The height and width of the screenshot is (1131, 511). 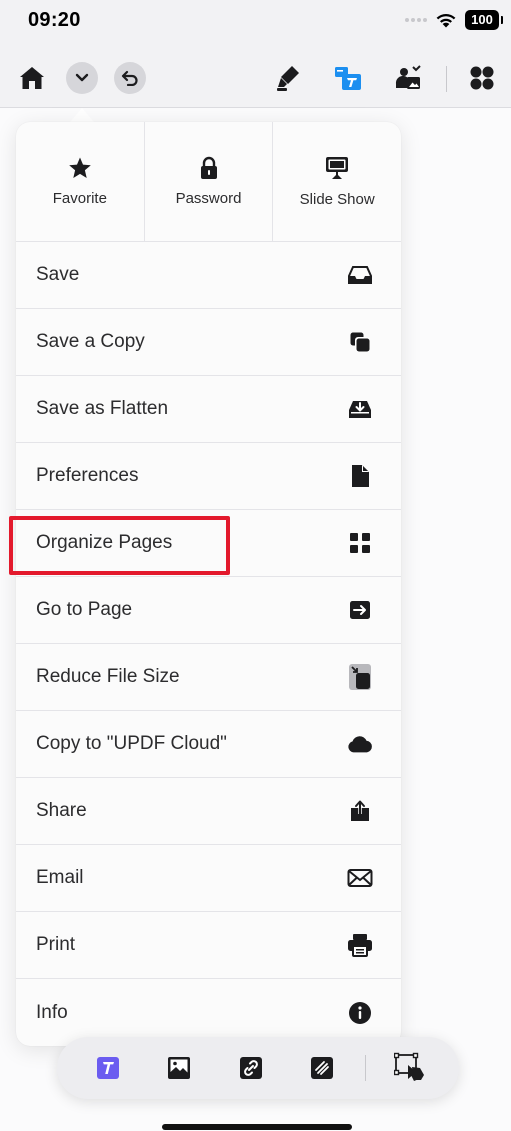 I want to click on menu-item-preferences: Preferences, so click(x=208, y=476).